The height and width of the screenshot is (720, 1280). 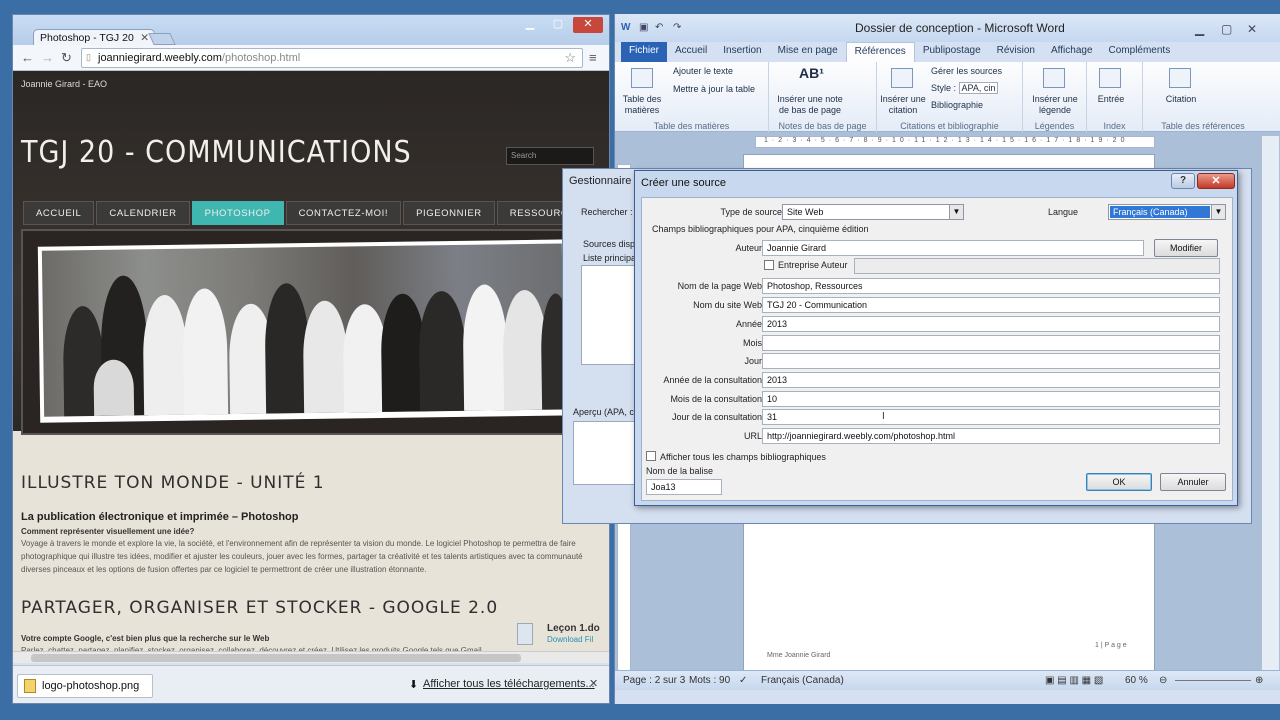 I want to click on download-widget: Leçon 1.do Download Fil, so click(x=561, y=638).